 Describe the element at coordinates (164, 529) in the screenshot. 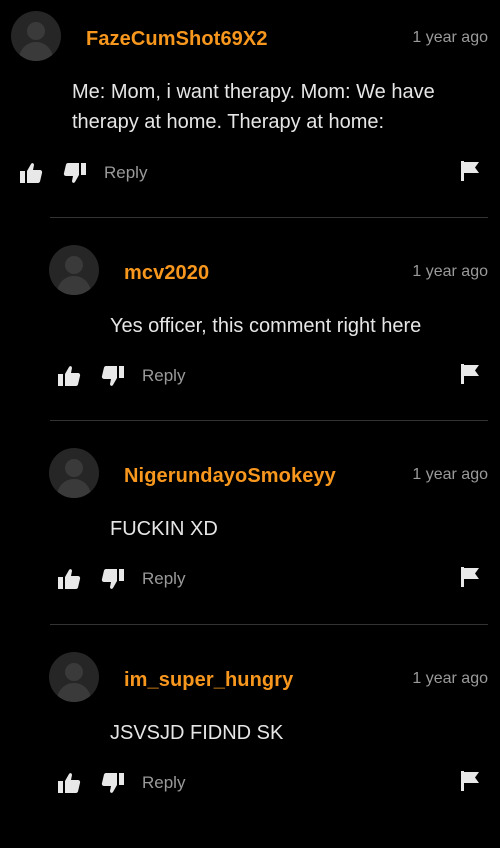

I see `comment-body: FUCKIN XD` at that location.